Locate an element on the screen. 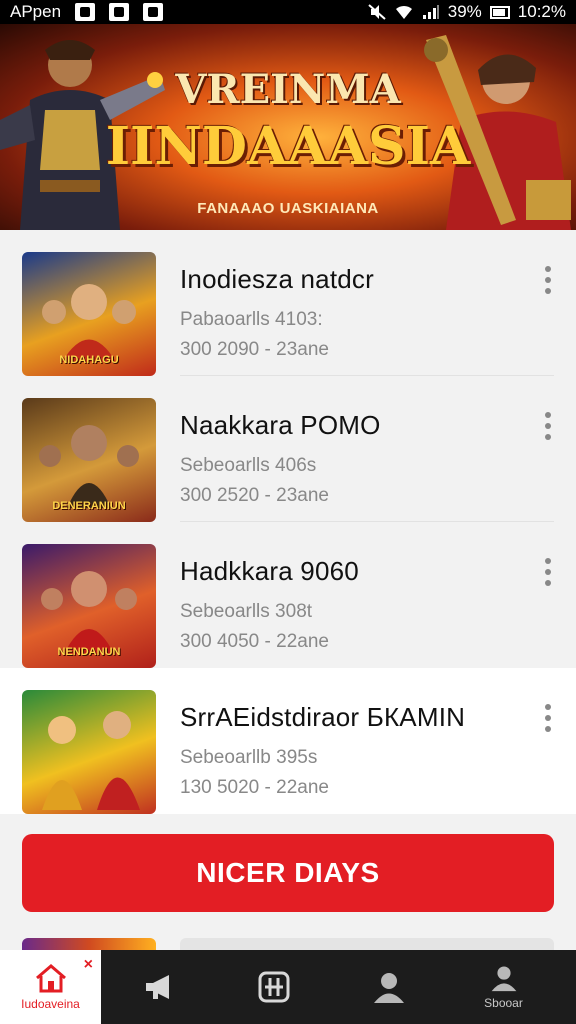  game-meta: Sebeoarlls 308t is located at coordinates (246, 611).